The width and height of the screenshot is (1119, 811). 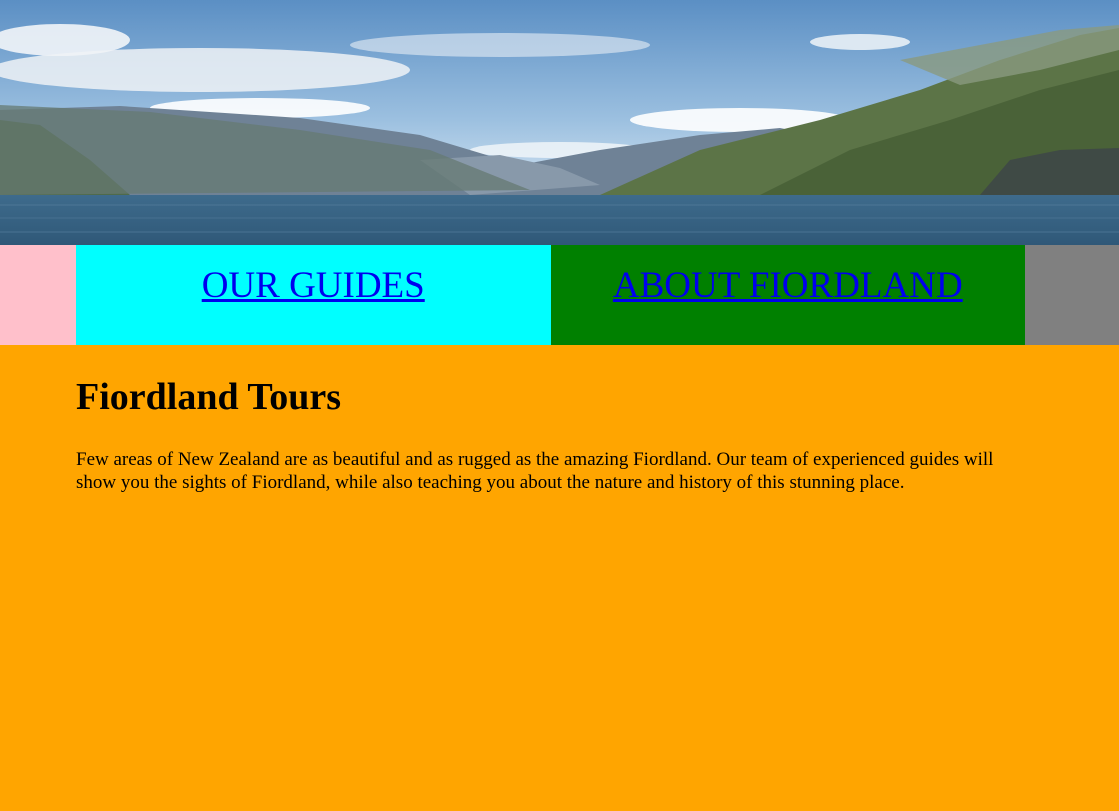 I want to click on about-fiordland-link: ABOUT FIORDLAND, so click(x=788, y=286).